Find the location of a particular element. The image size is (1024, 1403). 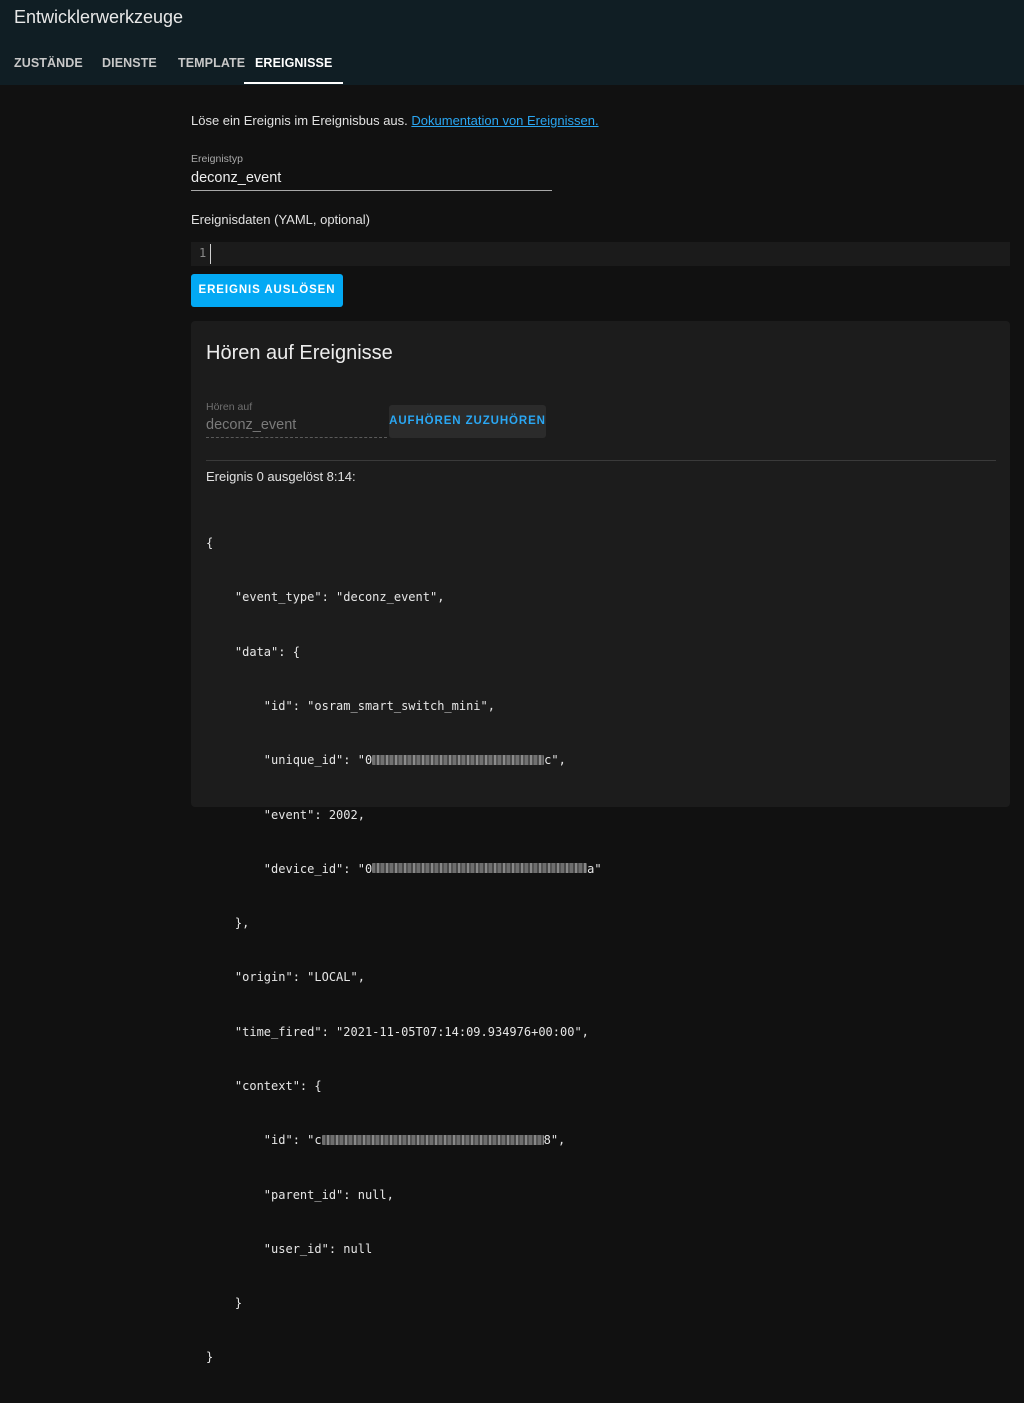

json-text: "unique_id": "0 is located at coordinates (289, 760).